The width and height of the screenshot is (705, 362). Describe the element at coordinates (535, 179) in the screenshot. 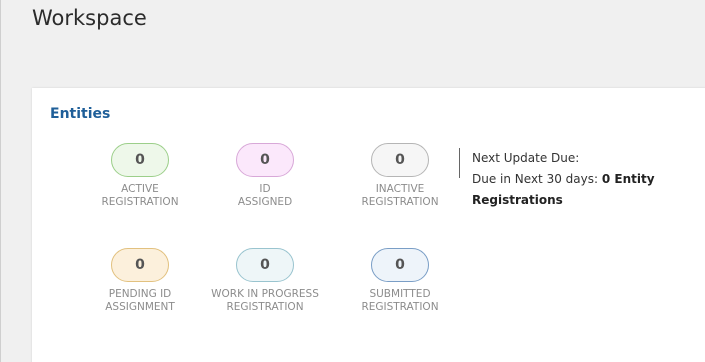

I see `due-prefix: Due in Next 30 days:` at that location.